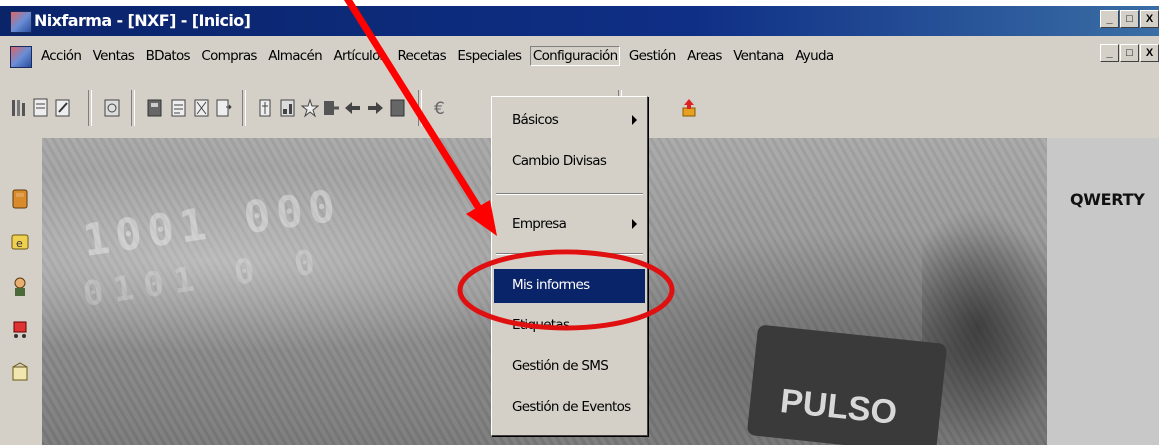 Image resolution: width=1159 pixels, height=445 pixels. I want to click on menu-item-etiquetas: Etiquetas, so click(569, 326).